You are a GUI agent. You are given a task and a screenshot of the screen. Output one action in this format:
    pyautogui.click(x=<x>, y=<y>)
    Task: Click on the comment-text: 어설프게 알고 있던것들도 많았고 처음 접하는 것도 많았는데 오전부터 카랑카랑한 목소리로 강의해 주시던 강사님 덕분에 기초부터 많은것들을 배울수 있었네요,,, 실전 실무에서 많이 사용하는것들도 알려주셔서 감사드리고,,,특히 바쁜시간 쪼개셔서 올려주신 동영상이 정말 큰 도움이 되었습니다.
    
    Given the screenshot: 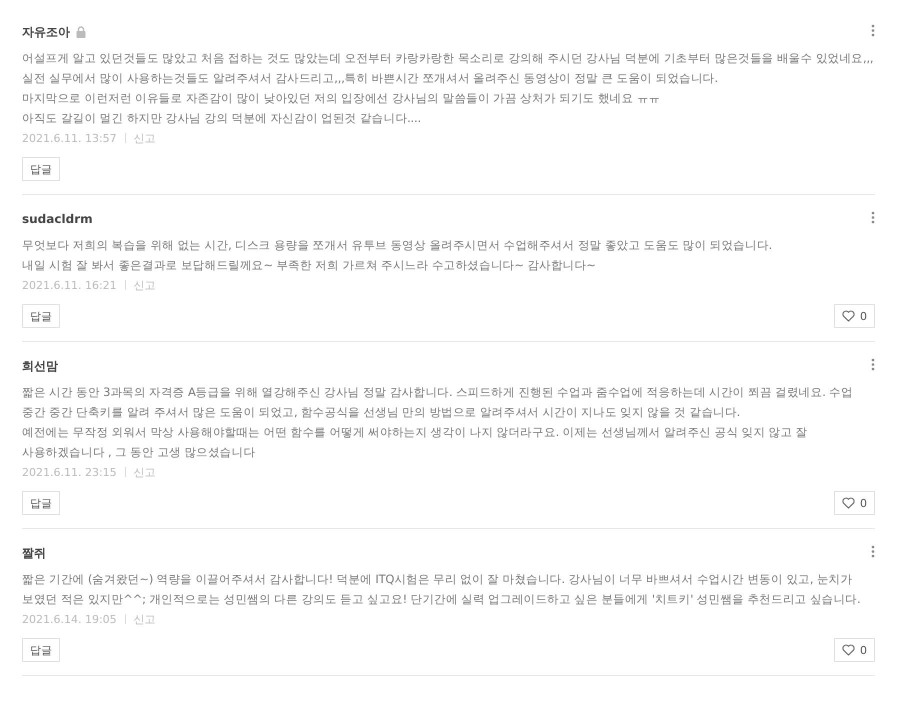 What is the action you would take?
    pyautogui.click(x=448, y=68)
    